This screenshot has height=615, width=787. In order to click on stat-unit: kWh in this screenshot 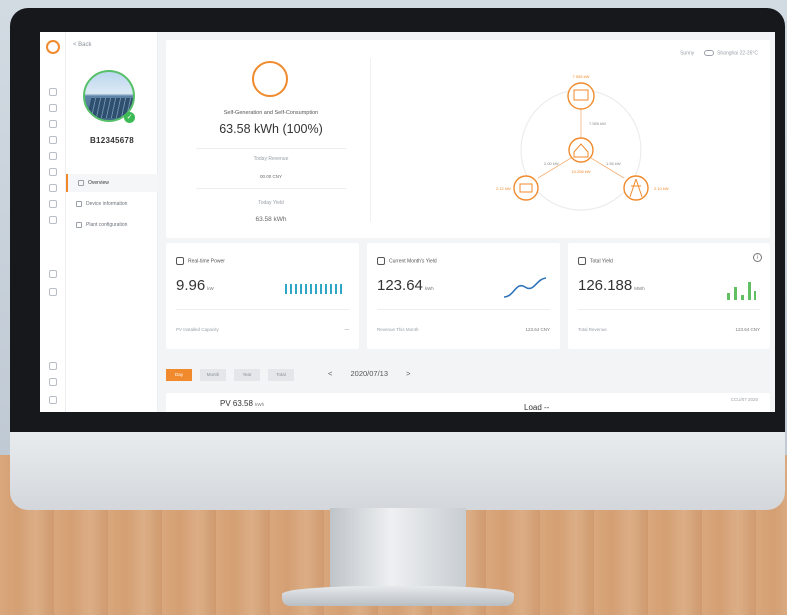, I will do `click(429, 288)`.